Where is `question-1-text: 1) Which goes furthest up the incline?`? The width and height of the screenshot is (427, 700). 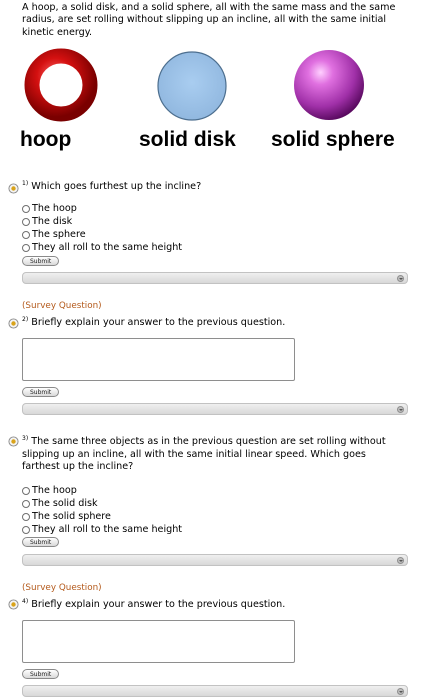
question-1-text: 1) Which goes furthest up the incline? is located at coordinates (111, 186).